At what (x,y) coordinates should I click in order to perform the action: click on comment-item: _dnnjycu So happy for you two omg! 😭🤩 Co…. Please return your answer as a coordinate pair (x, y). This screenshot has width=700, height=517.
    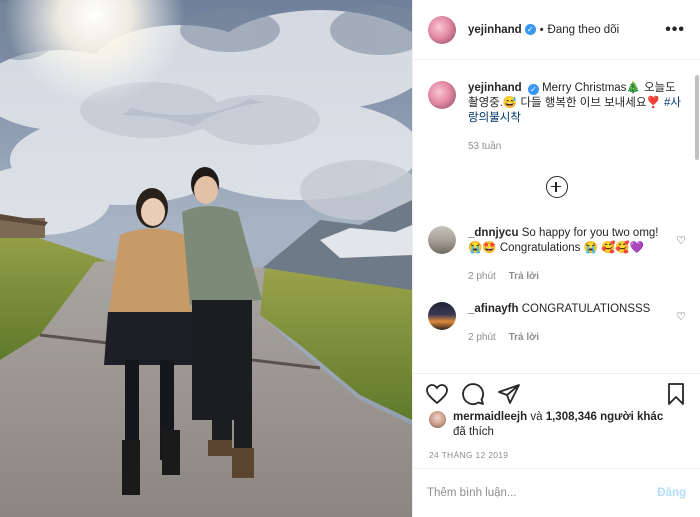
    Looking at the image, I should click on (556, 255).